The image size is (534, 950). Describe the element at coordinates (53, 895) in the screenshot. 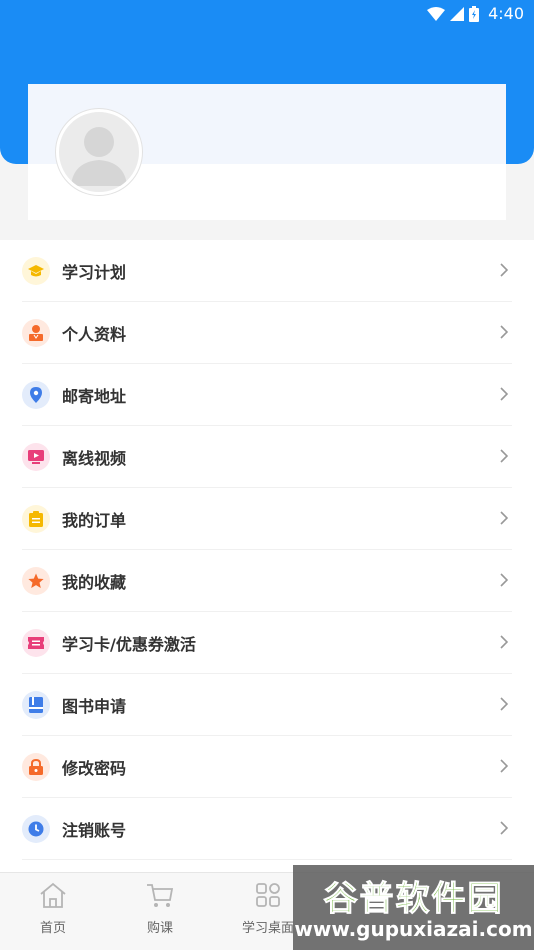

I see `home-icon` at that location.